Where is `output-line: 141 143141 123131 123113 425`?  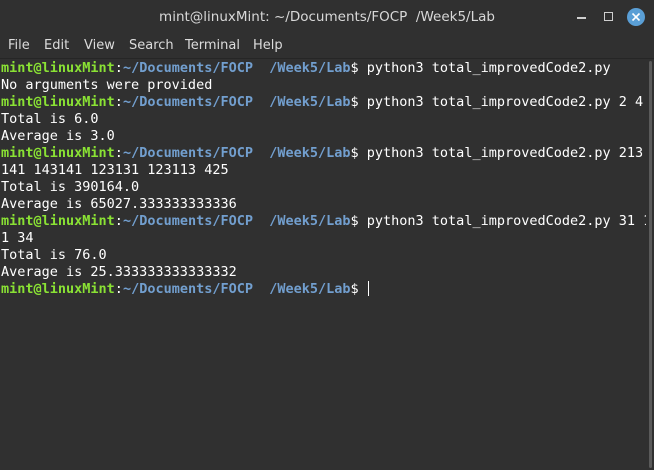 output-line: 141 143141 123131 123113 425 is located at coordinates (115, 170).